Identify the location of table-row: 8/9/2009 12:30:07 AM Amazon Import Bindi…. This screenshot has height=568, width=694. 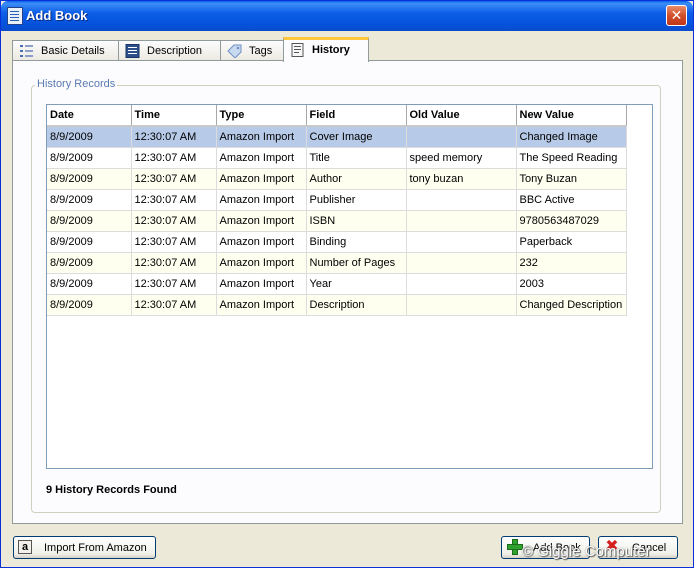
(337, 242).